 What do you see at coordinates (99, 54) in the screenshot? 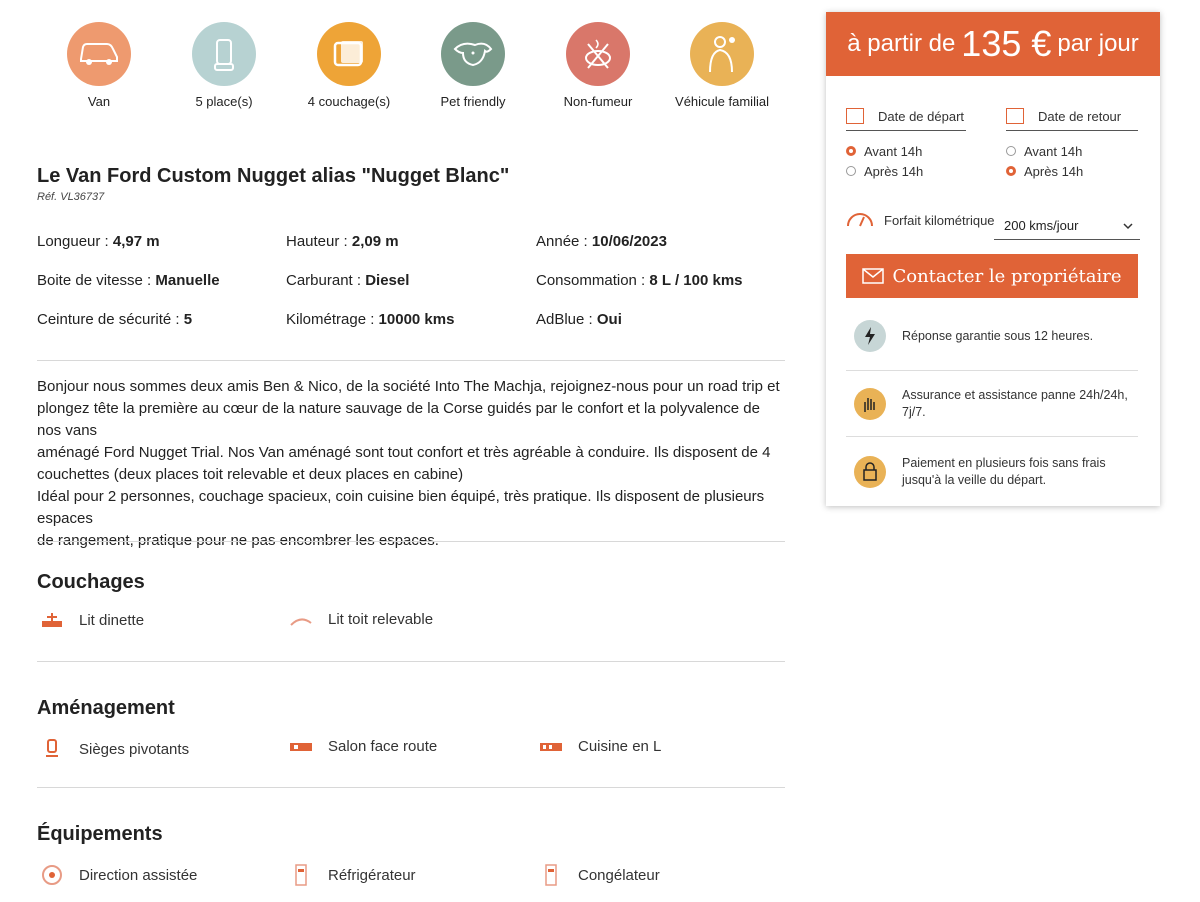
I see `van-icon` at bounding box center [99, 54].